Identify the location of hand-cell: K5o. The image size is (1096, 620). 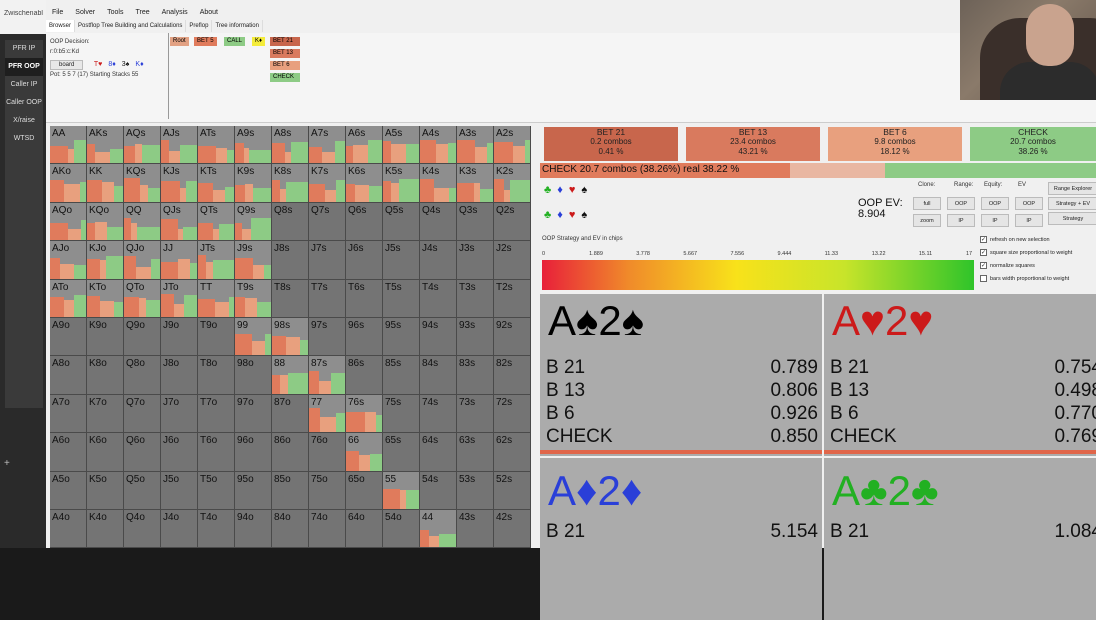
(105, 490).